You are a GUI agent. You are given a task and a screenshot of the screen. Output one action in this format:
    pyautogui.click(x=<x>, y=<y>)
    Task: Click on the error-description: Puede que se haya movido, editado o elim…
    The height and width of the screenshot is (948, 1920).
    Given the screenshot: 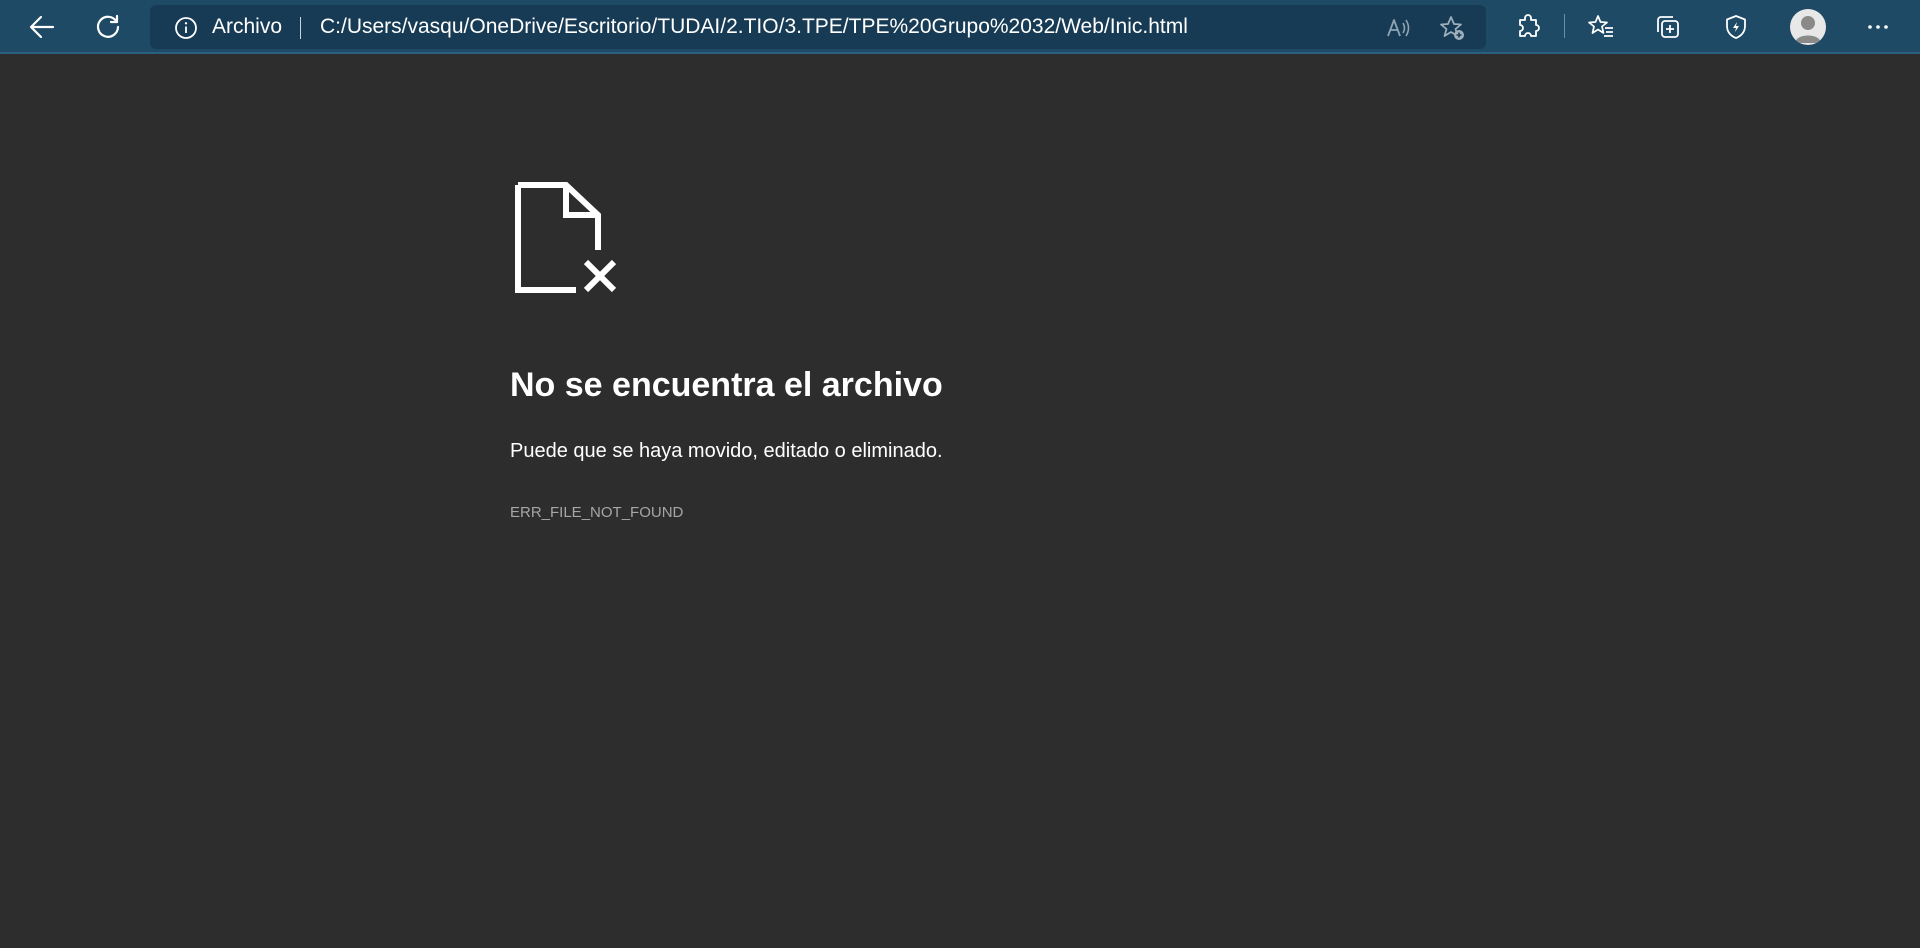 What is the action you would take?
    pyautogui.click(x=726, y=451)
    